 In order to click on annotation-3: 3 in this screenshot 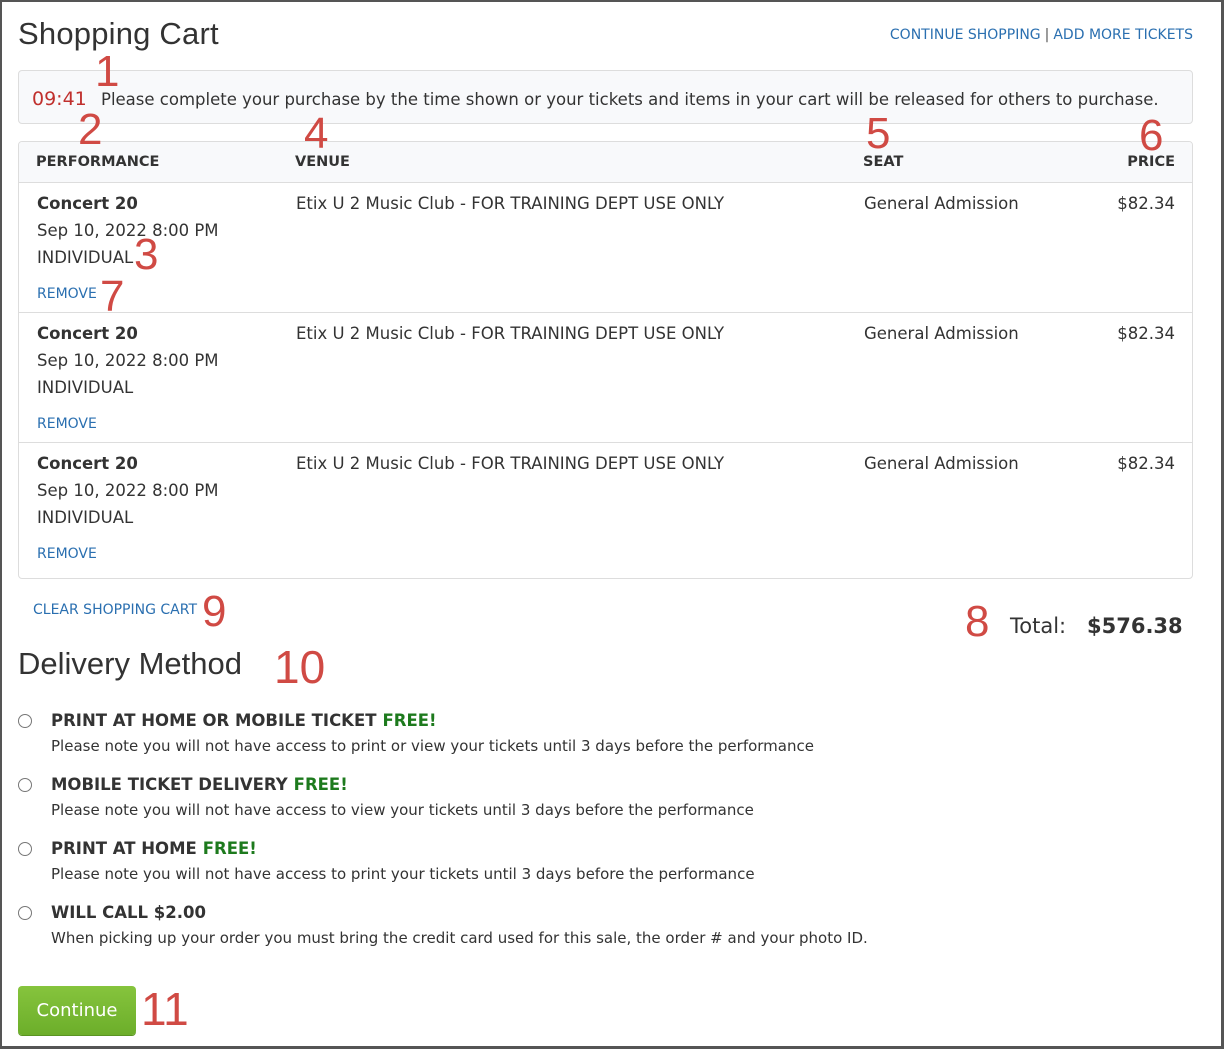, I will do `click(146, 254)`.